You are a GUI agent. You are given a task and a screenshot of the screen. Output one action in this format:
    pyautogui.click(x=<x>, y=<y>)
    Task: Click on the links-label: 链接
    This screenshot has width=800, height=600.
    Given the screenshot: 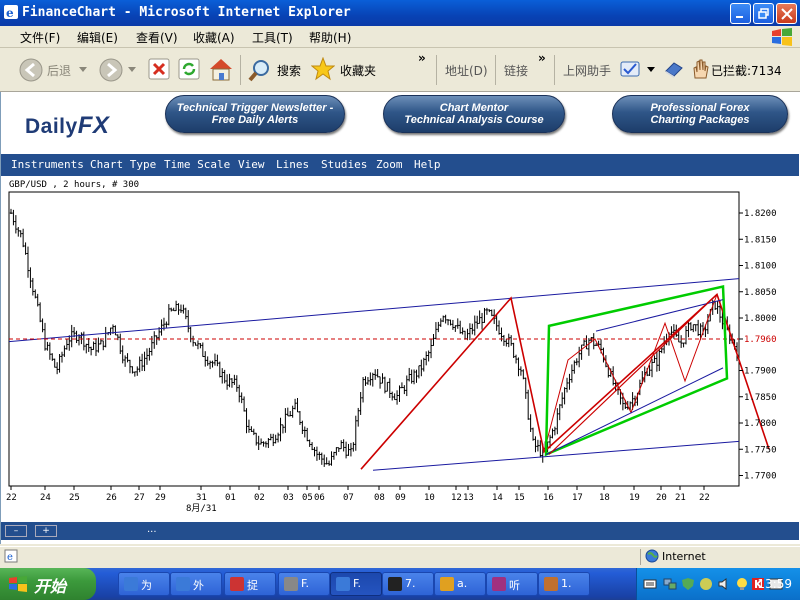 What is the action you would take?
    pyautogui.click(x=516, y=70)
    